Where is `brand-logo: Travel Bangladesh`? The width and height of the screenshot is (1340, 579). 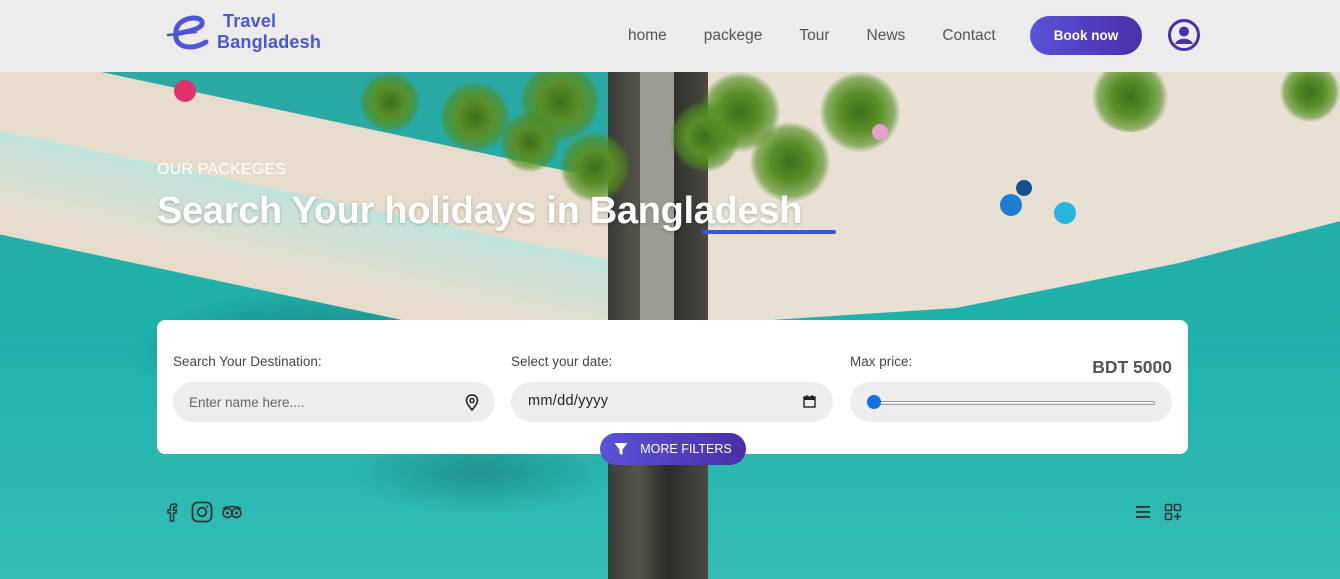
brand-logo: Travel Bangladesh is located at coordinates (243, 32).